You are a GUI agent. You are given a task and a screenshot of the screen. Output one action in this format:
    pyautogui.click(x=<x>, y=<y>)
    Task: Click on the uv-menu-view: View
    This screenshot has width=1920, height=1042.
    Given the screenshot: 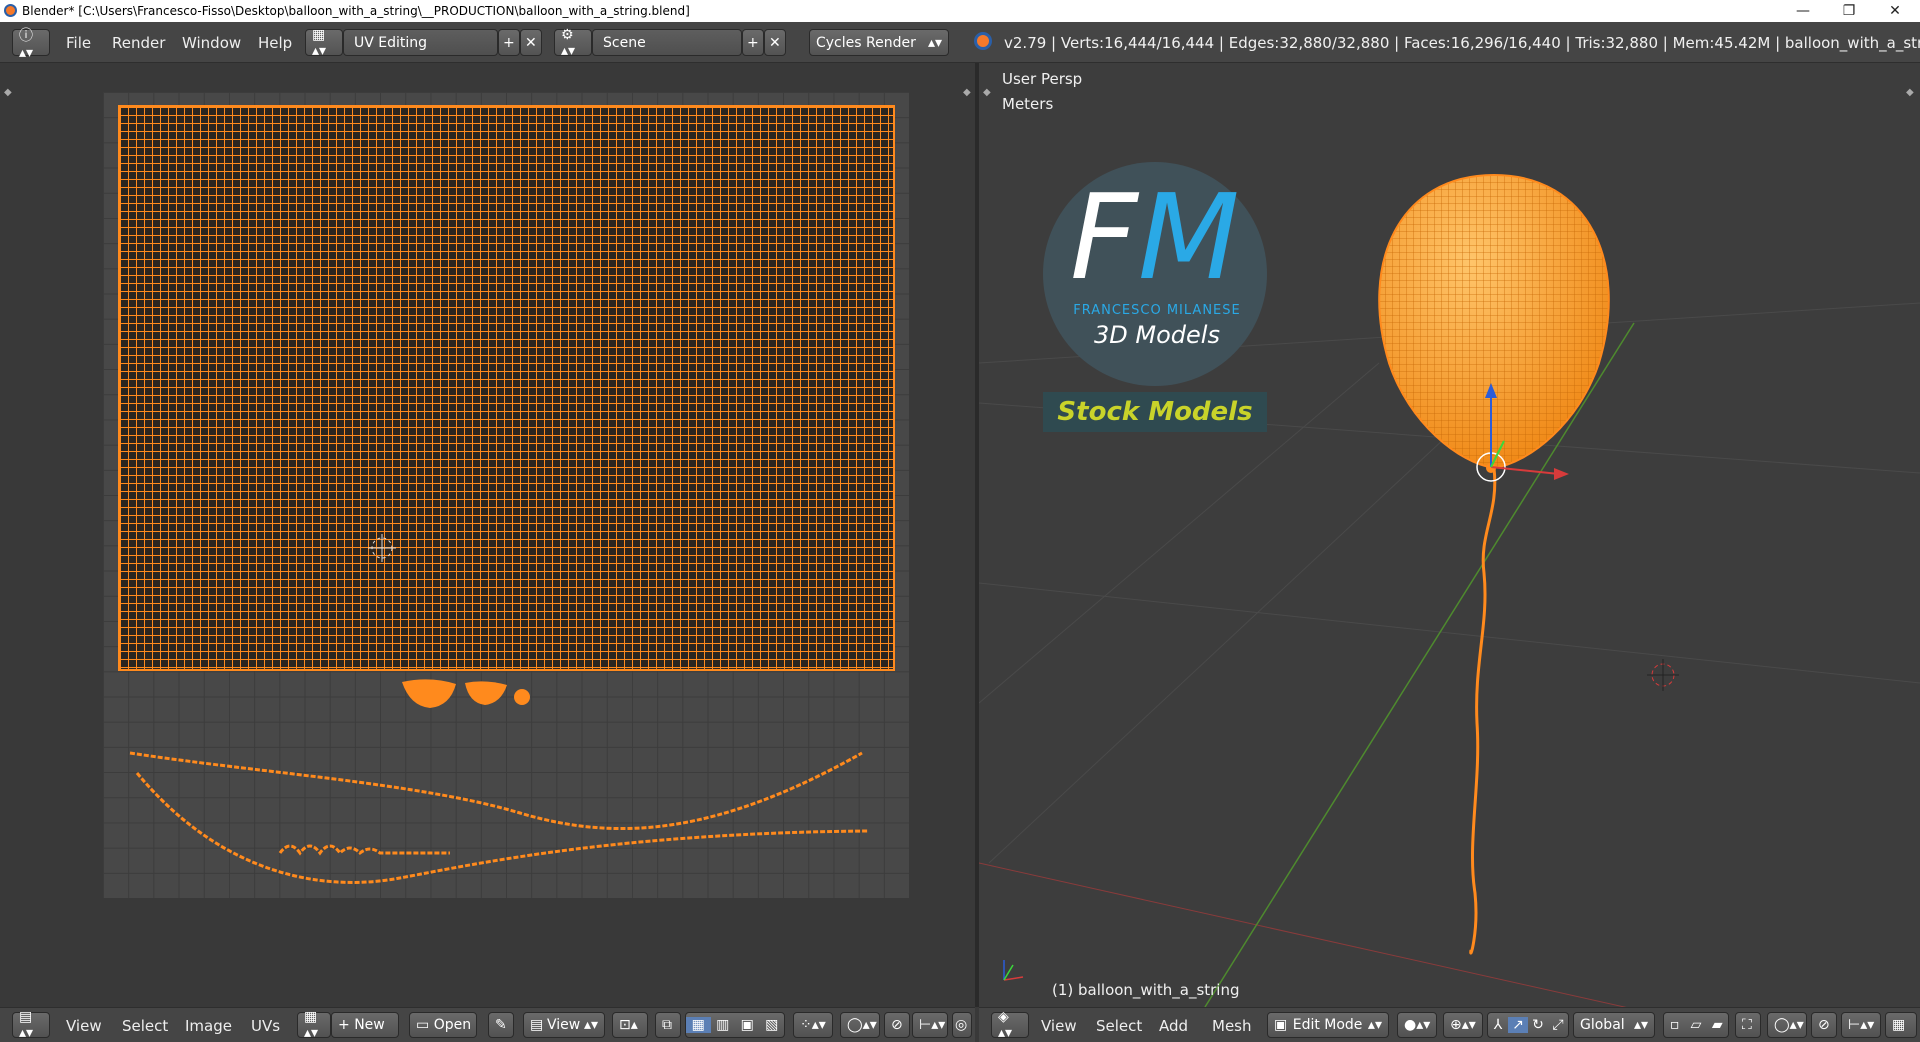 What is the action you would take?
    pyautogui.click(x=84, y=1026)
    